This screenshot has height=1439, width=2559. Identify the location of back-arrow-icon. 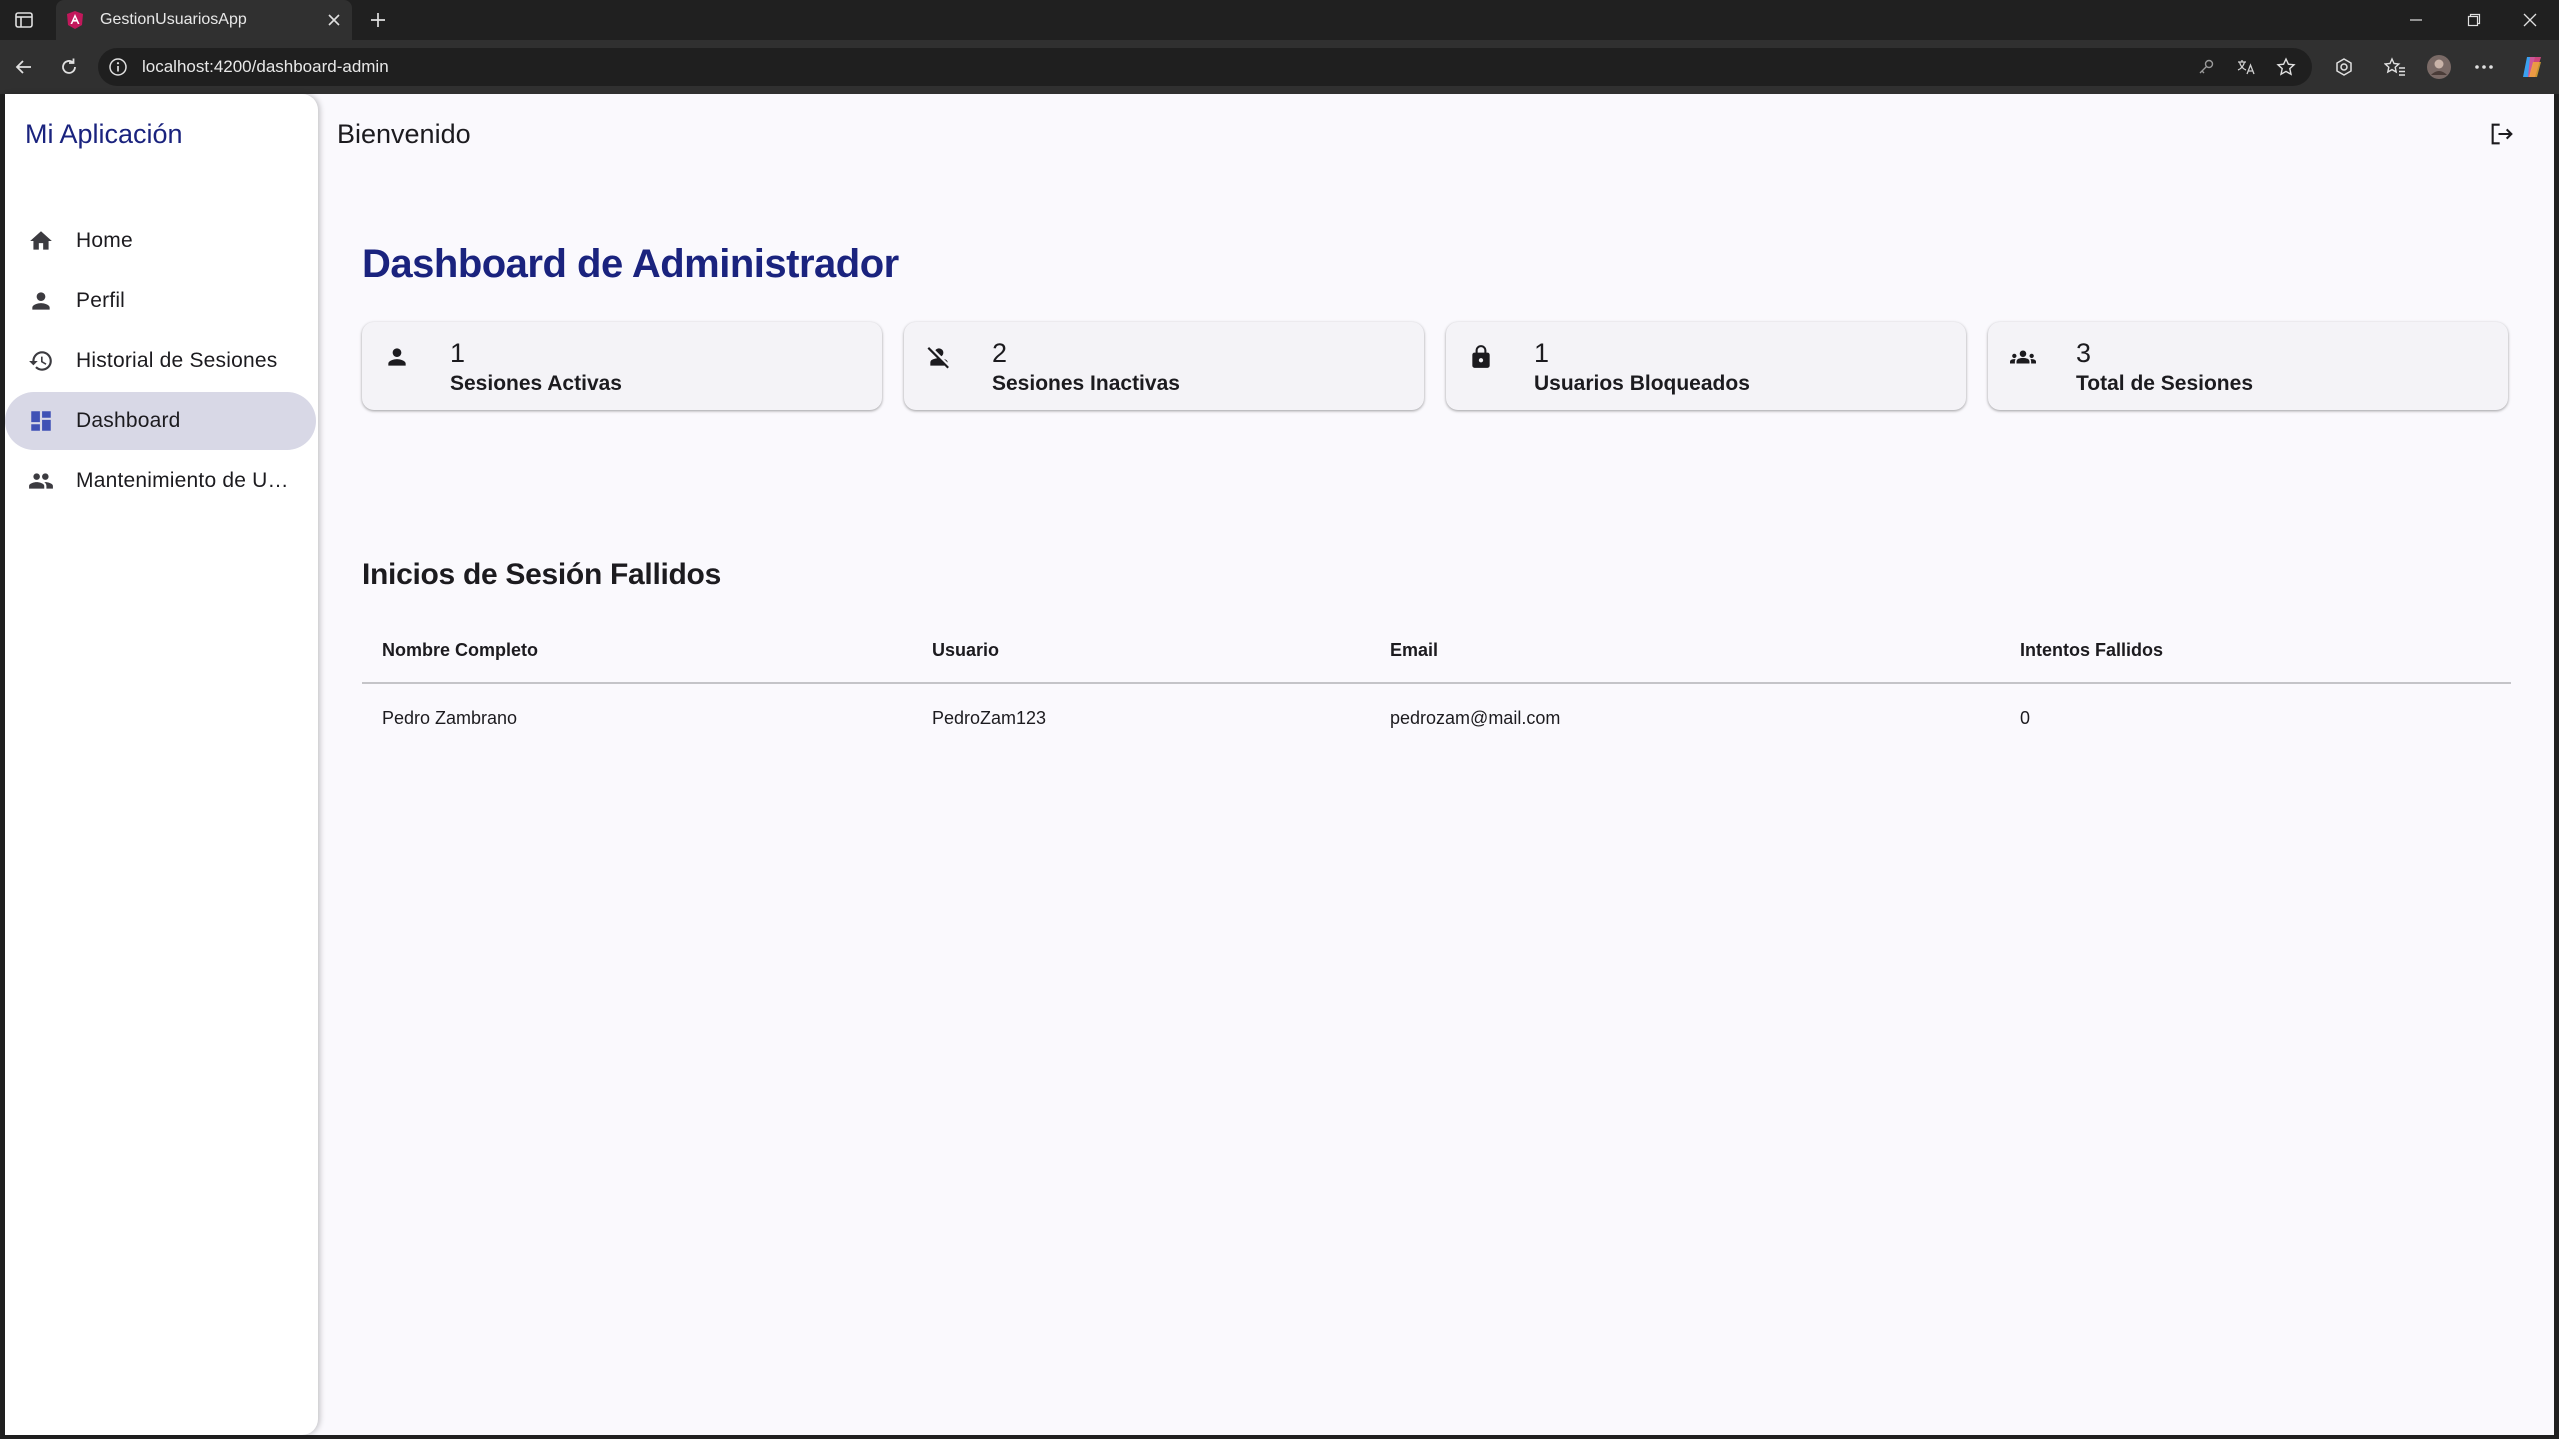
(24, 67).